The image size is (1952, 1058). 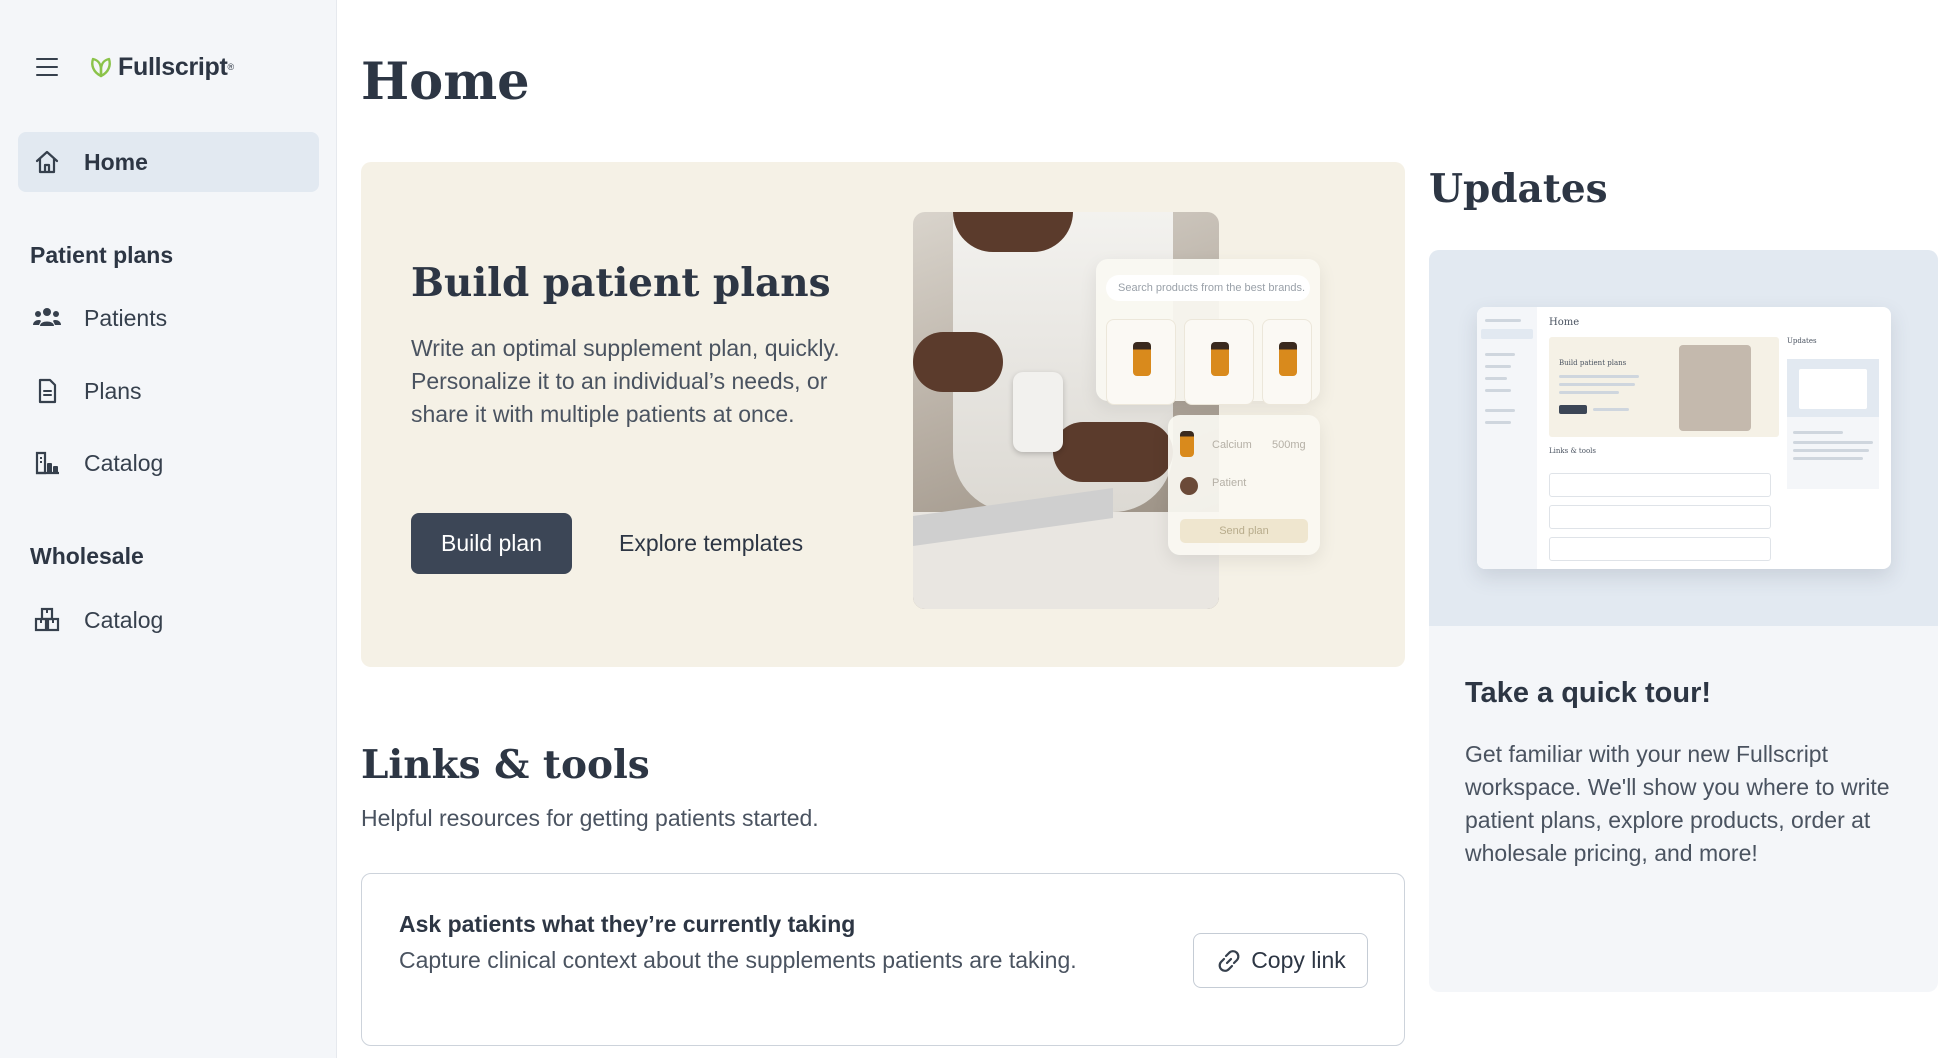 I want to click on mini-update-card, so click(x=1833, y=424).